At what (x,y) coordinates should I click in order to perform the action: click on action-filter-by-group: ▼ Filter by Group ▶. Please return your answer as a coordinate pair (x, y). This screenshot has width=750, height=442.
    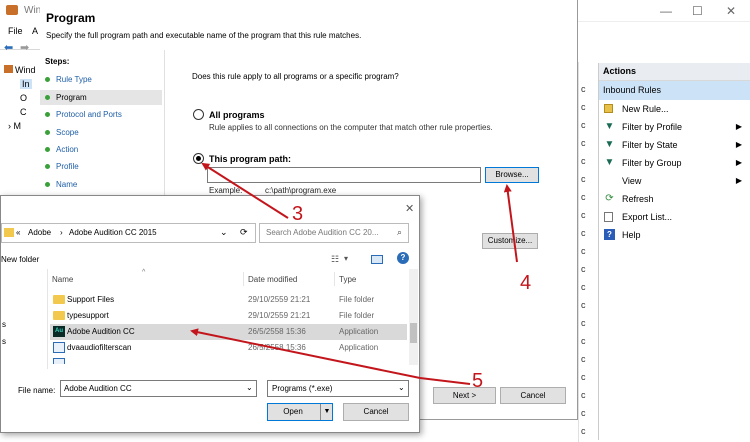
    Looking at the image, I should click on (674, 163).